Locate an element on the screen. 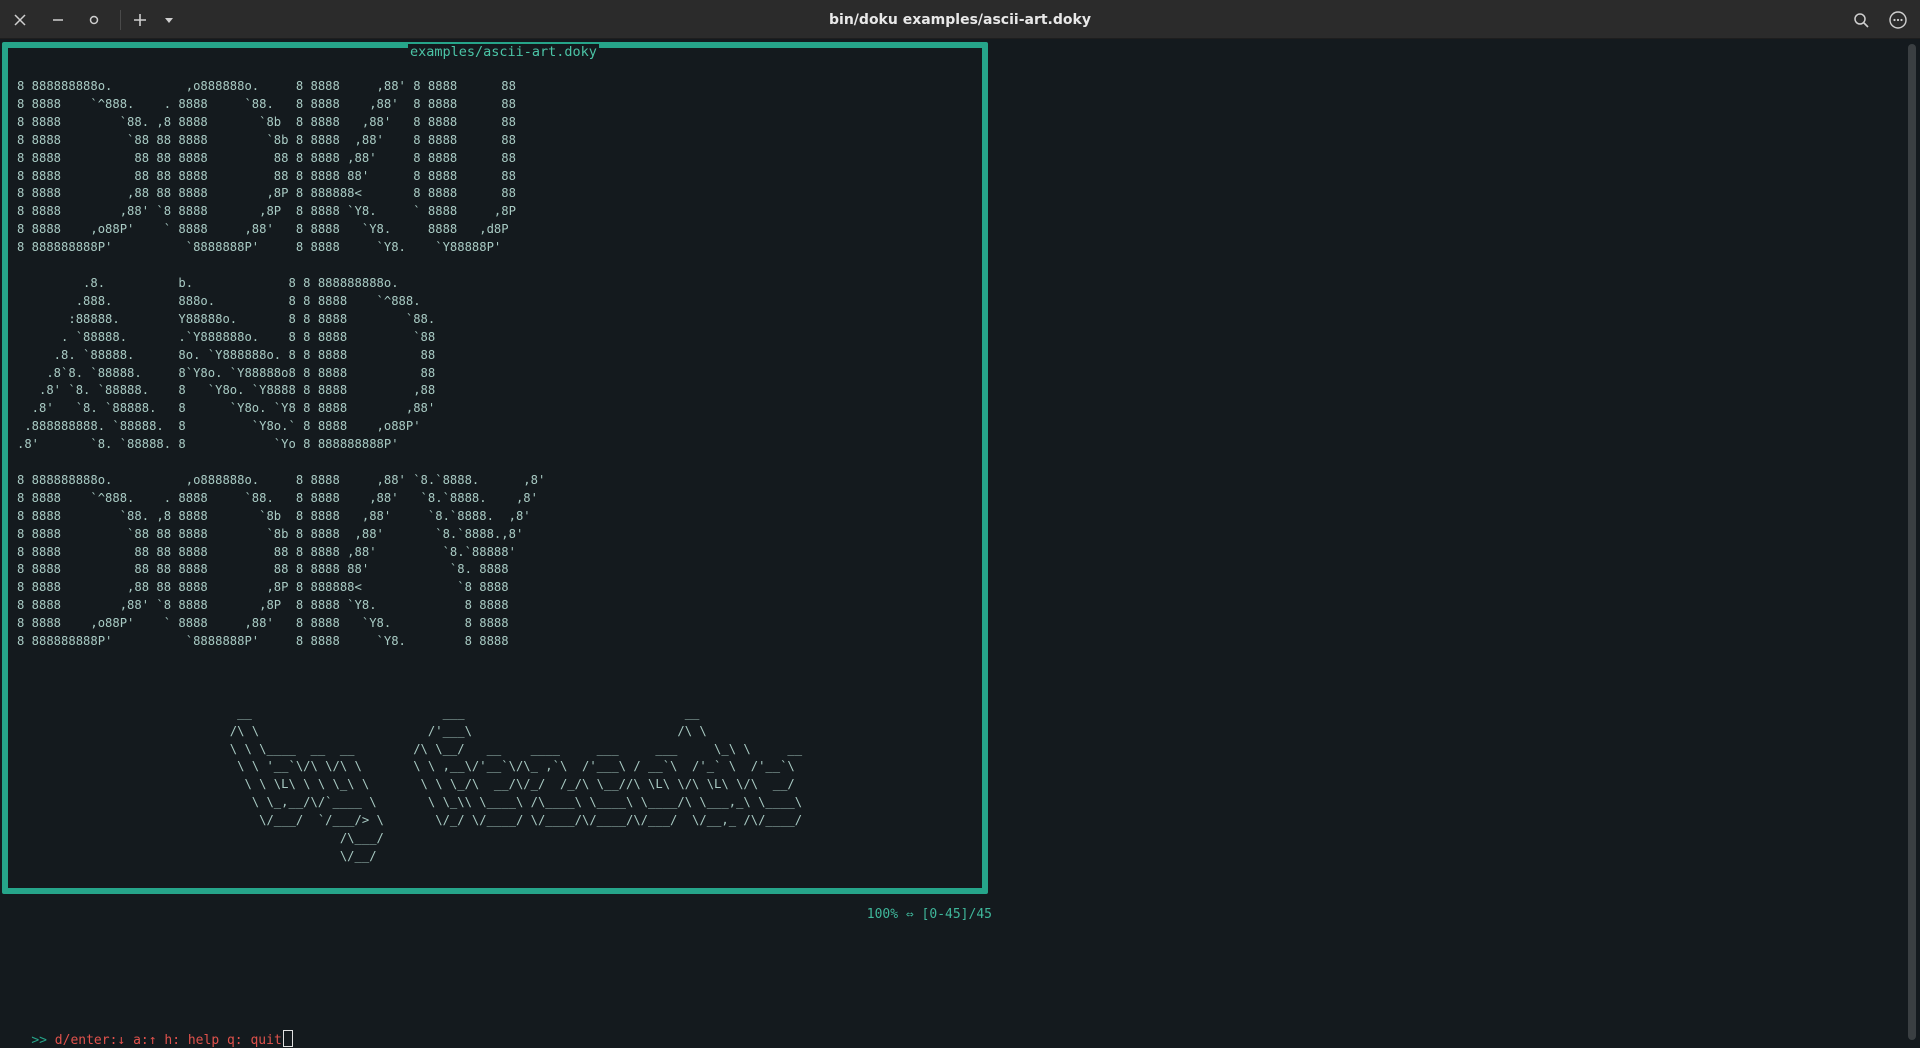 The height and width of the screenshot is (1048, 1920). vertical-scrollbar is located at coordinates (1912, 542).